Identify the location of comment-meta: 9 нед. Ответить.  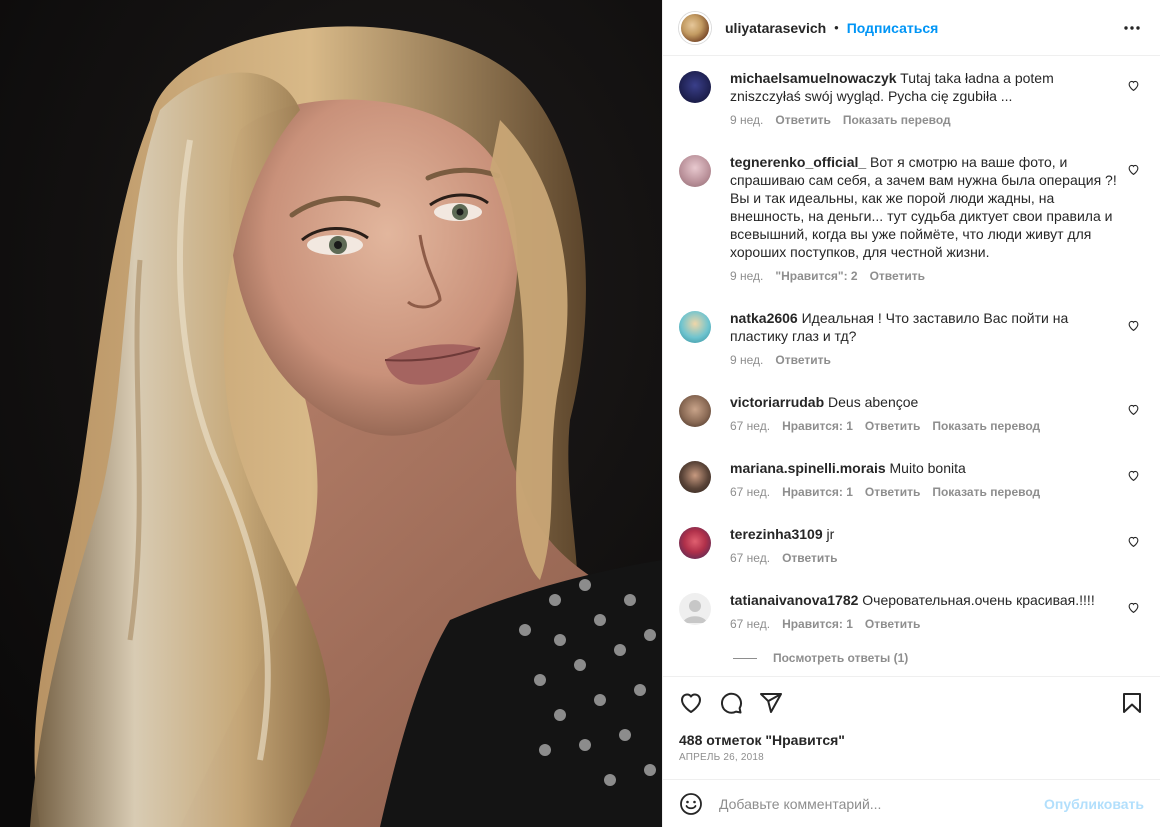
(924, 360).